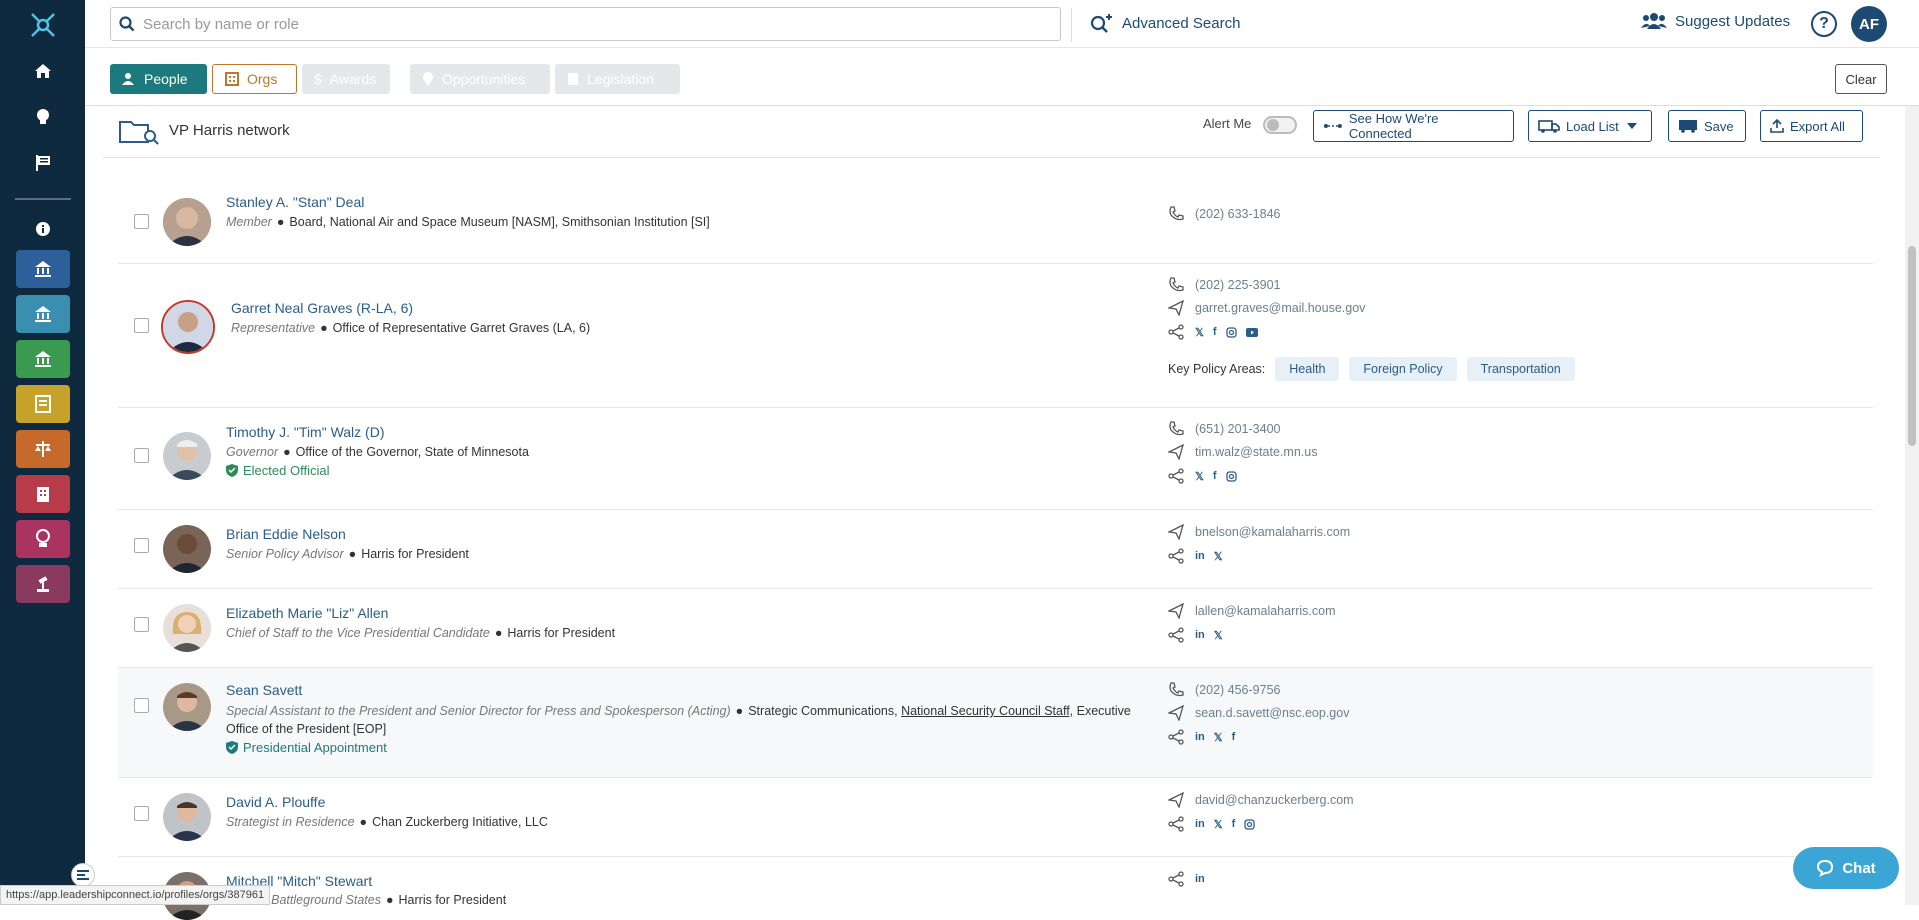 The image size is (1919, 920). What do you see at coordinates (1824, 24) in the screenshot?
I see `help-icon: ?` at bounding box center [1824, 24].